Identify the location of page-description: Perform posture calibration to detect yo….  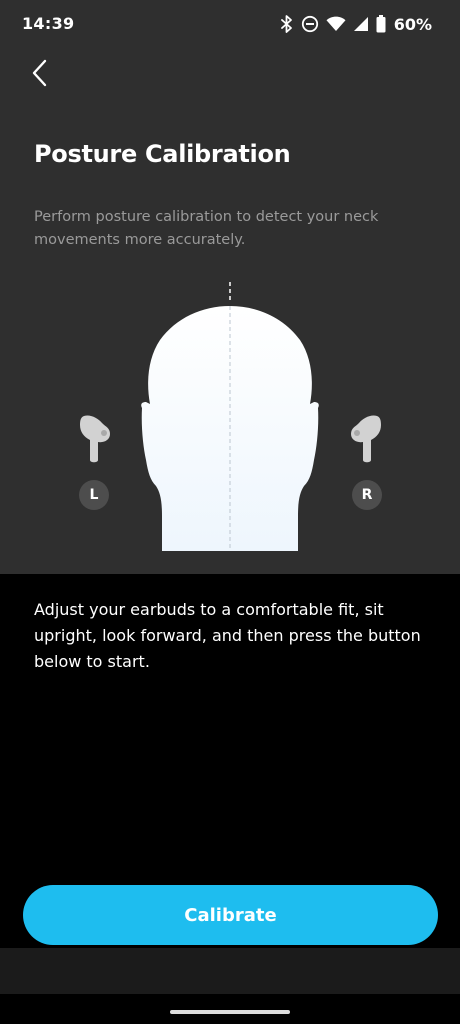
(206, 228).